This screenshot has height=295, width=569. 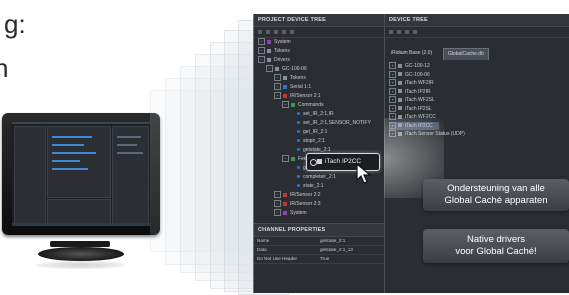 What do you see at coordinates (415, 32) in the screenshot?
I see `refresh-icon` at bounding box center [415, 32].